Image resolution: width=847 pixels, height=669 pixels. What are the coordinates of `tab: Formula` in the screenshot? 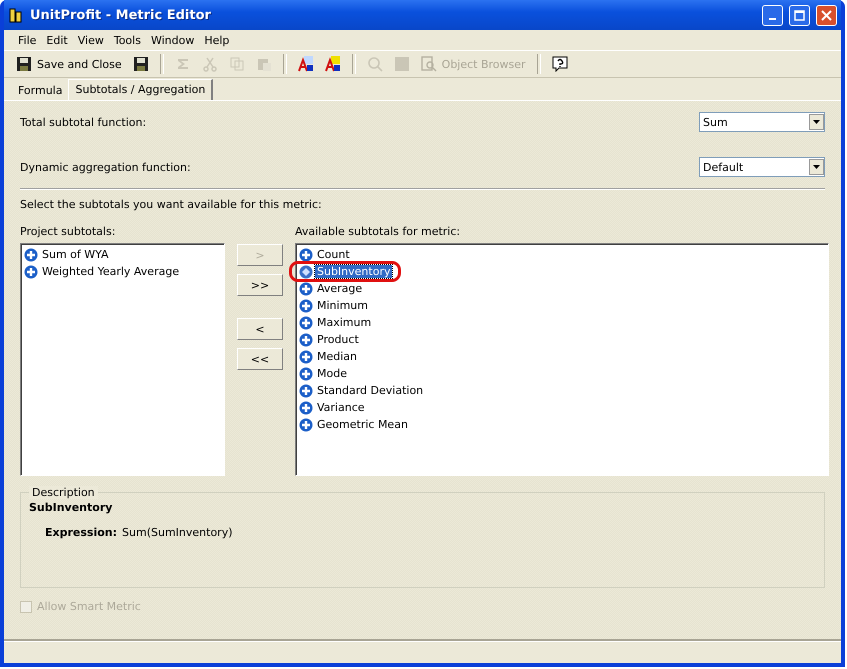 It's located at (40, 90).